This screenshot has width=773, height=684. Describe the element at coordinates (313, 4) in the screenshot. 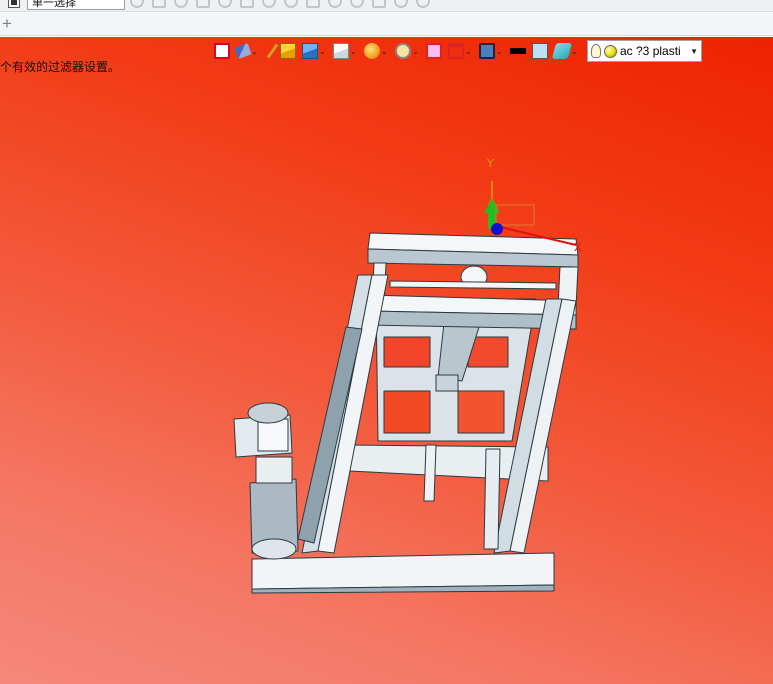

I see `filter-annotation-icon` at that location.